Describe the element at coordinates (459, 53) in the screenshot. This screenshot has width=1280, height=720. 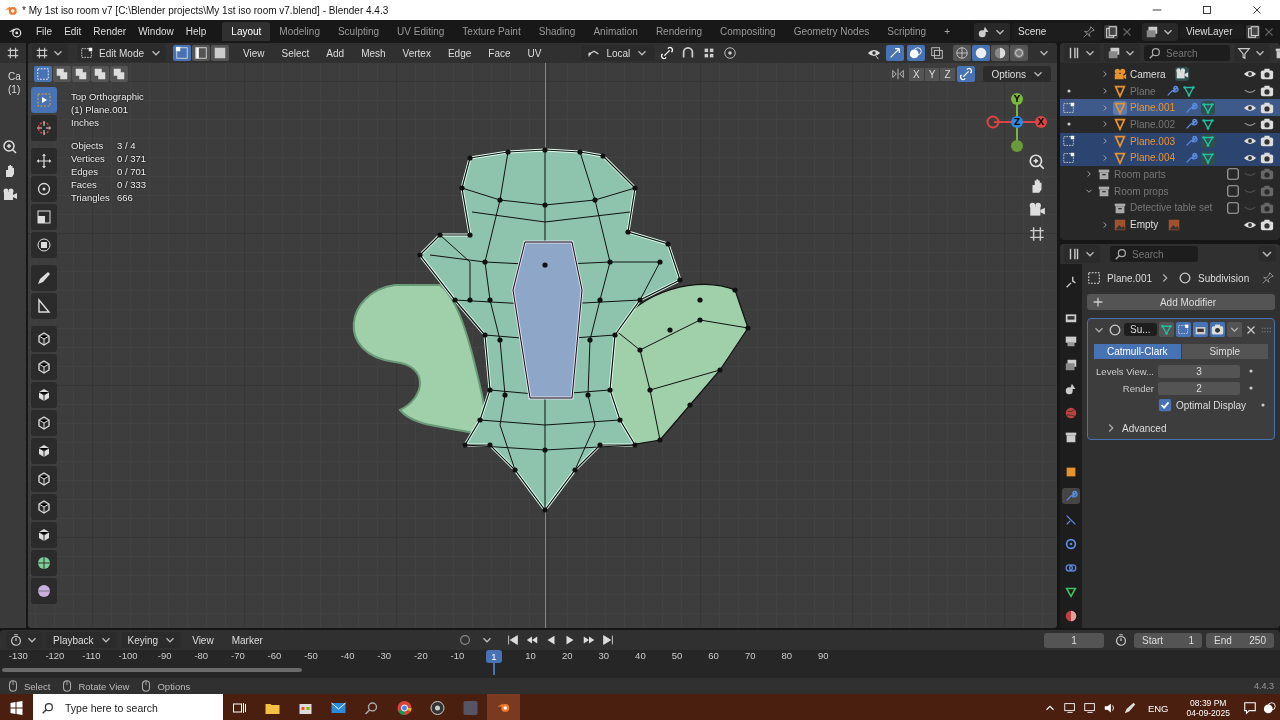
I see `menu-item: Edge` at that location.